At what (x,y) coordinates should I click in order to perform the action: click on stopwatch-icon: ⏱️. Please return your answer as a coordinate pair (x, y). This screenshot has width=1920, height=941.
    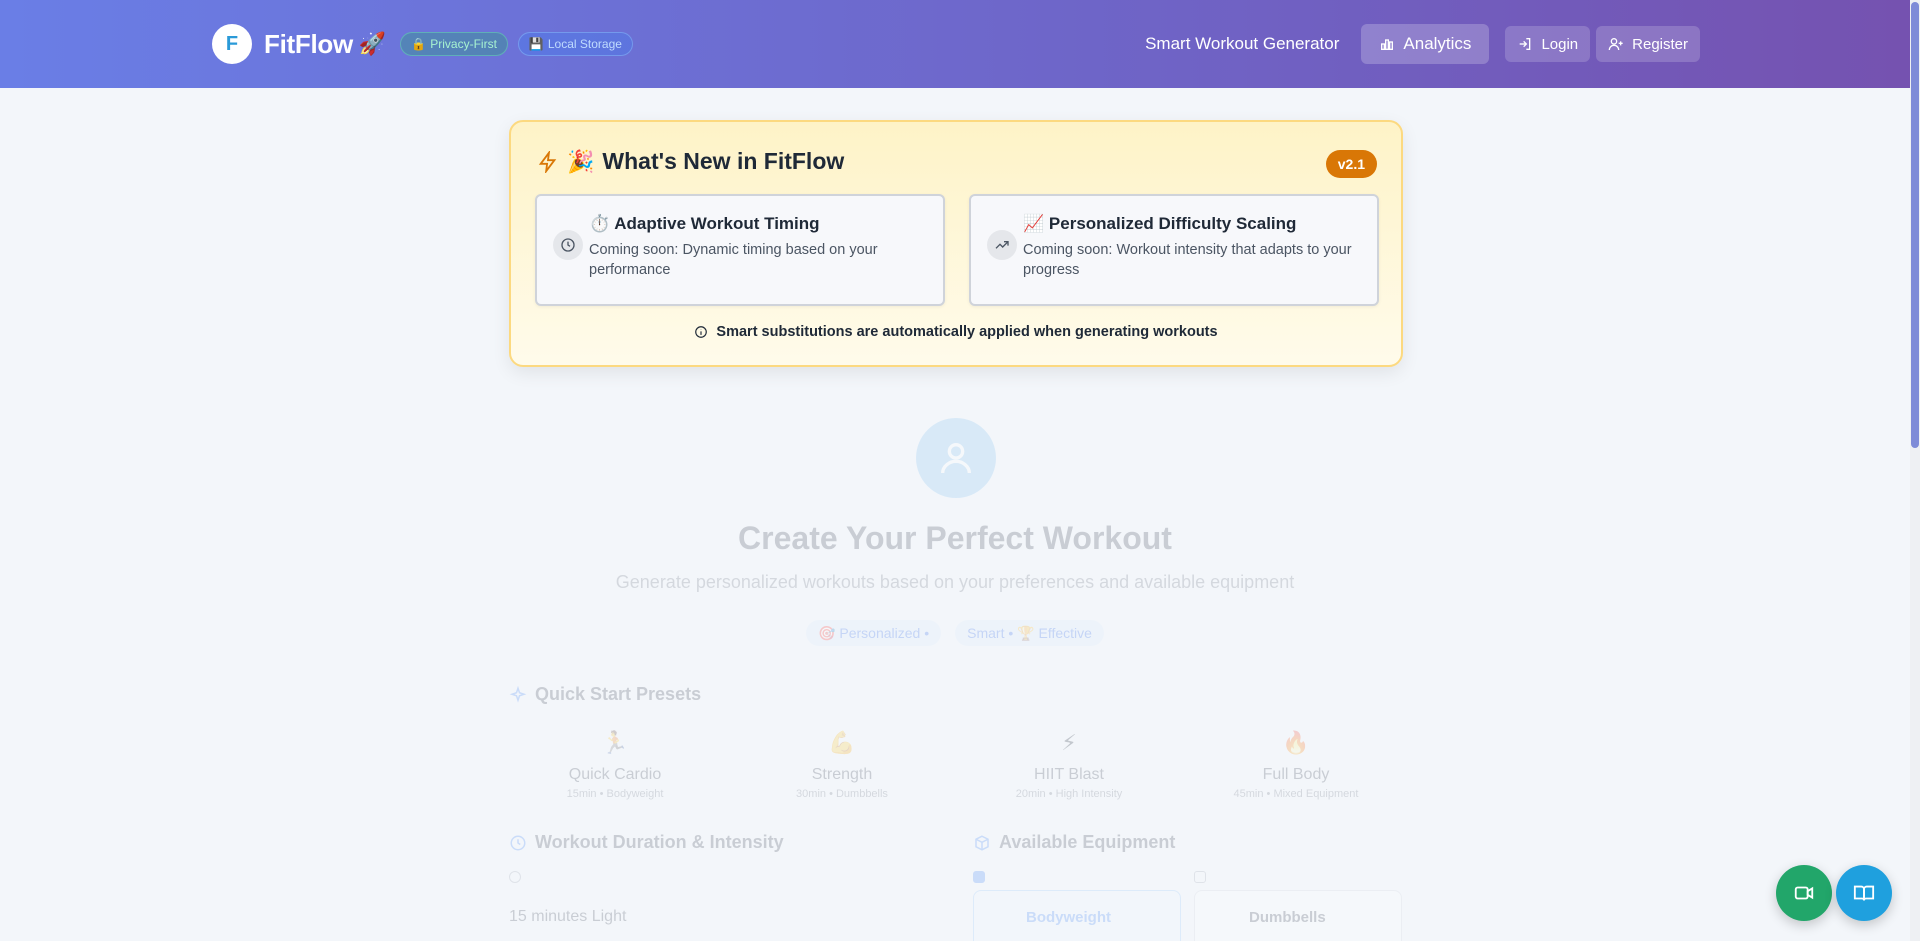
    Looking at the image, I should click on (600, 223).